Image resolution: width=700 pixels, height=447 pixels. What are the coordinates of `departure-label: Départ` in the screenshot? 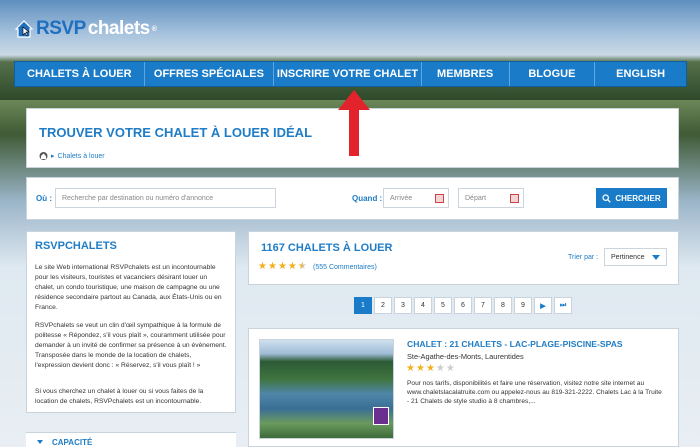 It's located at (476, 198).